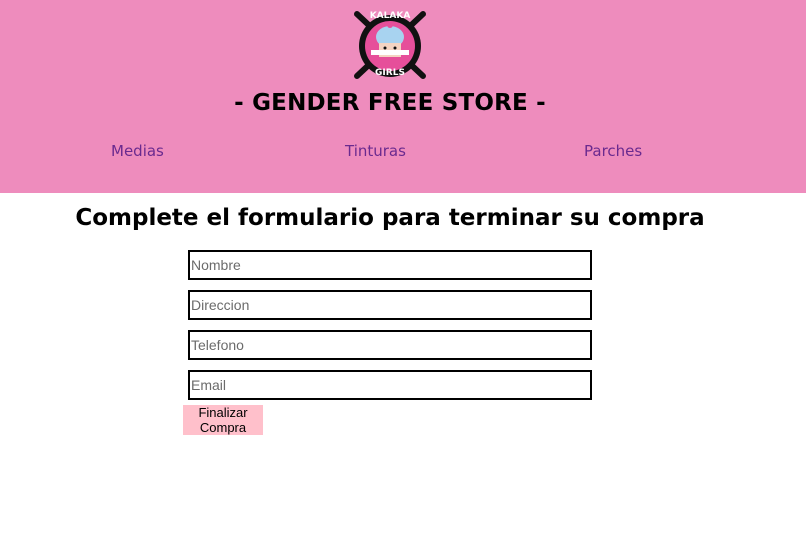 The width and height of the screenshot is (806, 554). I want to click on kalaka-girls-logo: KALAKA GIRLS, so click(390, 45).